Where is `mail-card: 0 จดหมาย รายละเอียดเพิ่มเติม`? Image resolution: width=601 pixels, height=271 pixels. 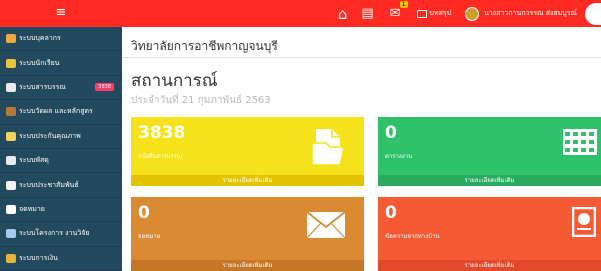
mail-card: 0 จดหมาย รายละเอียดเพิ่มเติม is located at coordinates (247, 234).